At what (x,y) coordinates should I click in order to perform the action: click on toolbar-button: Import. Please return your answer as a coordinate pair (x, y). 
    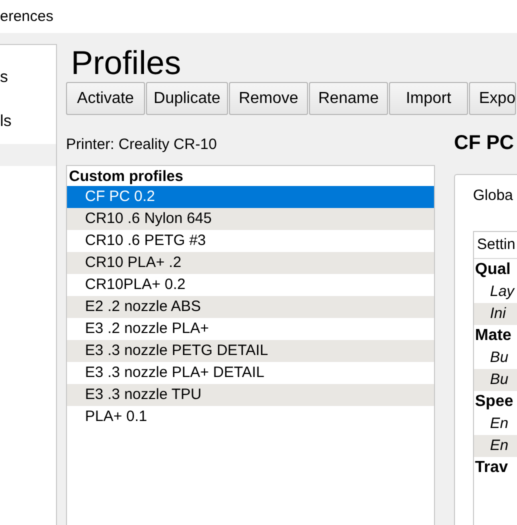
    Looking at the image, I should click on (428, 98).